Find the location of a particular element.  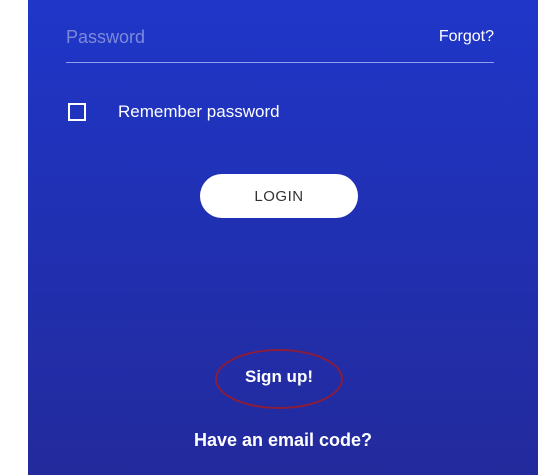

password-field: Forgot? is located at coordinates (280, 38).